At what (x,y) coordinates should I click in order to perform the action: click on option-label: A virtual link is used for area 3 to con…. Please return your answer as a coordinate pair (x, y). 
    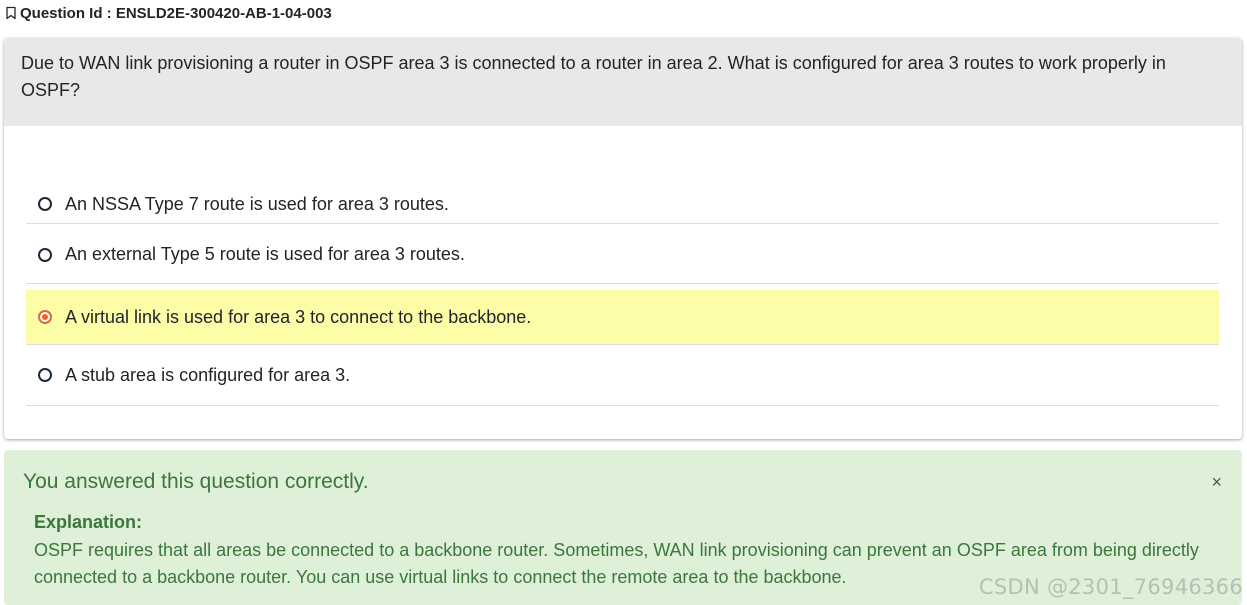
    Looking at the image, I should click on (298, 316).